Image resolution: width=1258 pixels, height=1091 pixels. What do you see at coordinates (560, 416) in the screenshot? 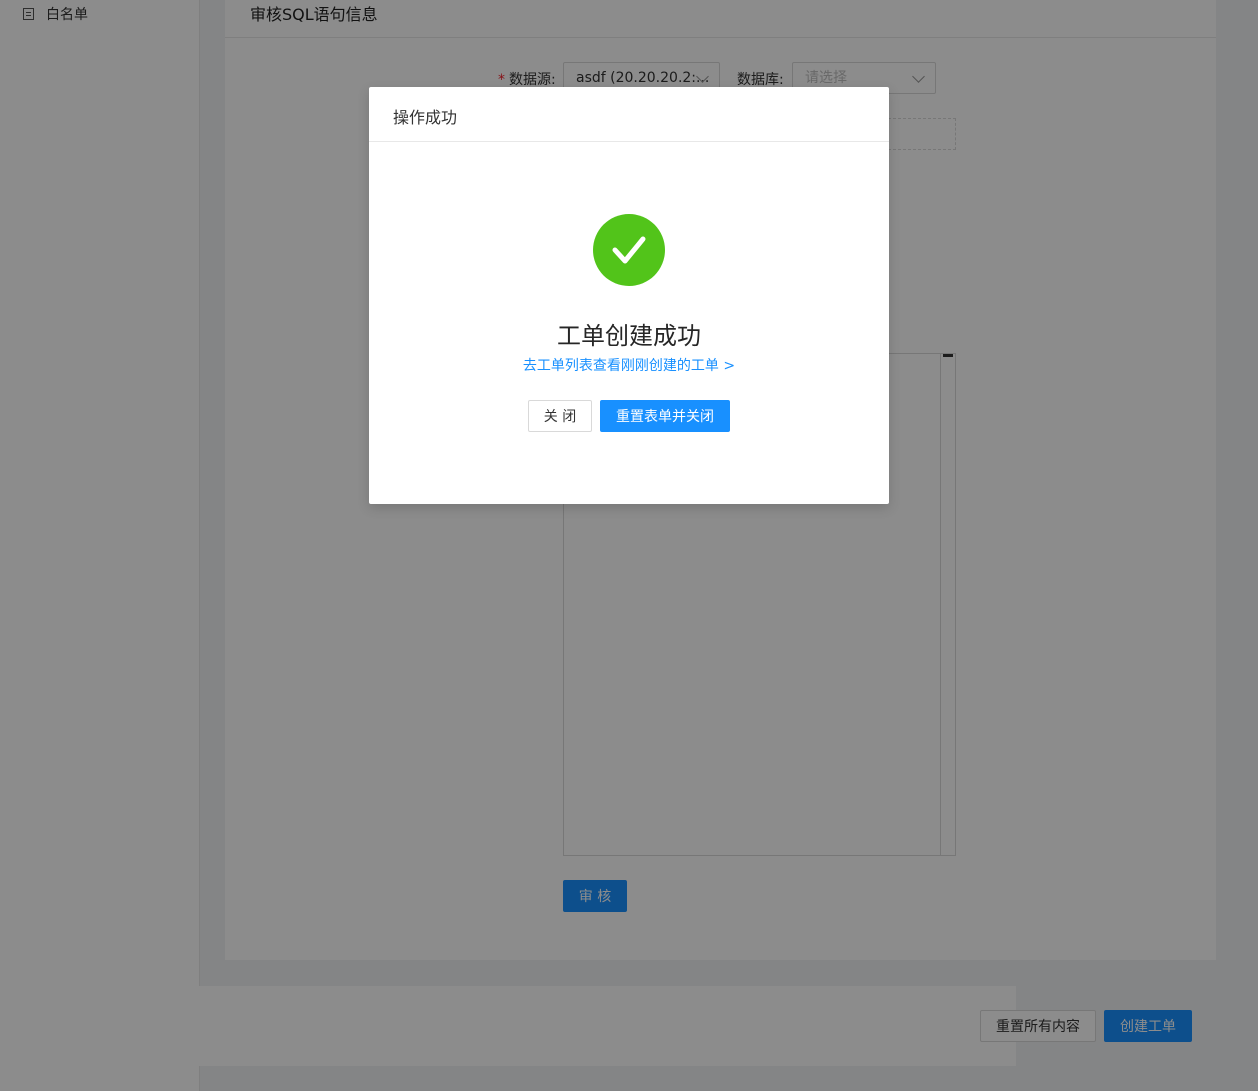
I see `close-button: 关 闭` at bounding box center [560, 416].